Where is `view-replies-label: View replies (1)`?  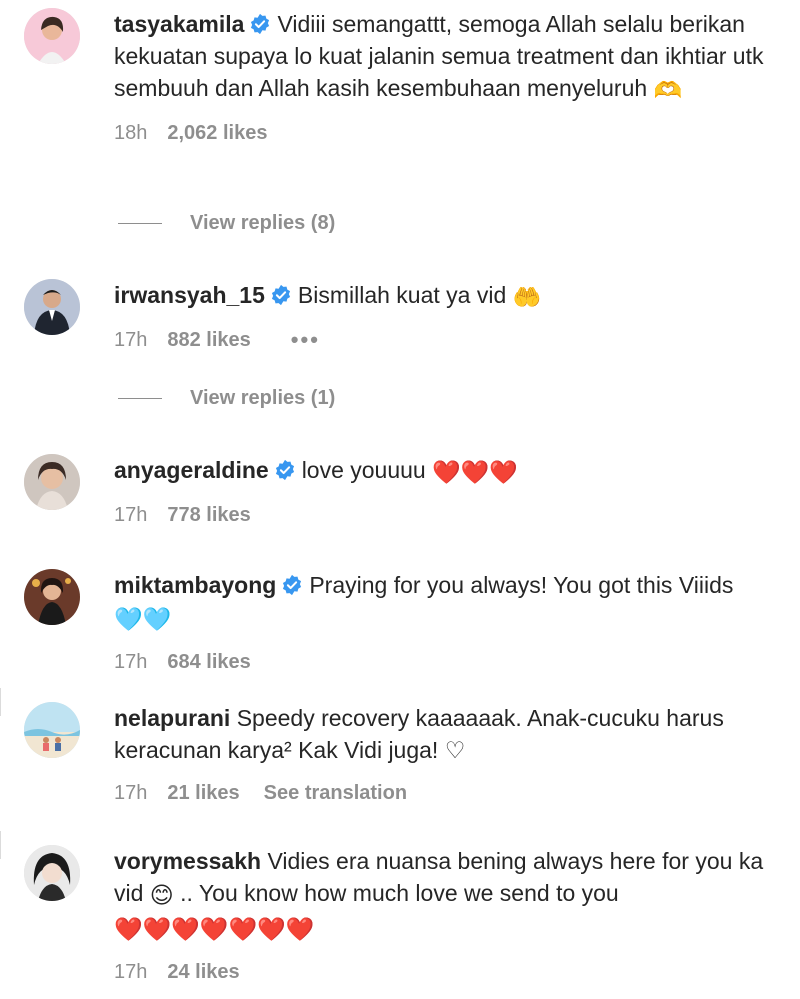
view-replies-label: View replies (1) is located at coordinates (263, 397).